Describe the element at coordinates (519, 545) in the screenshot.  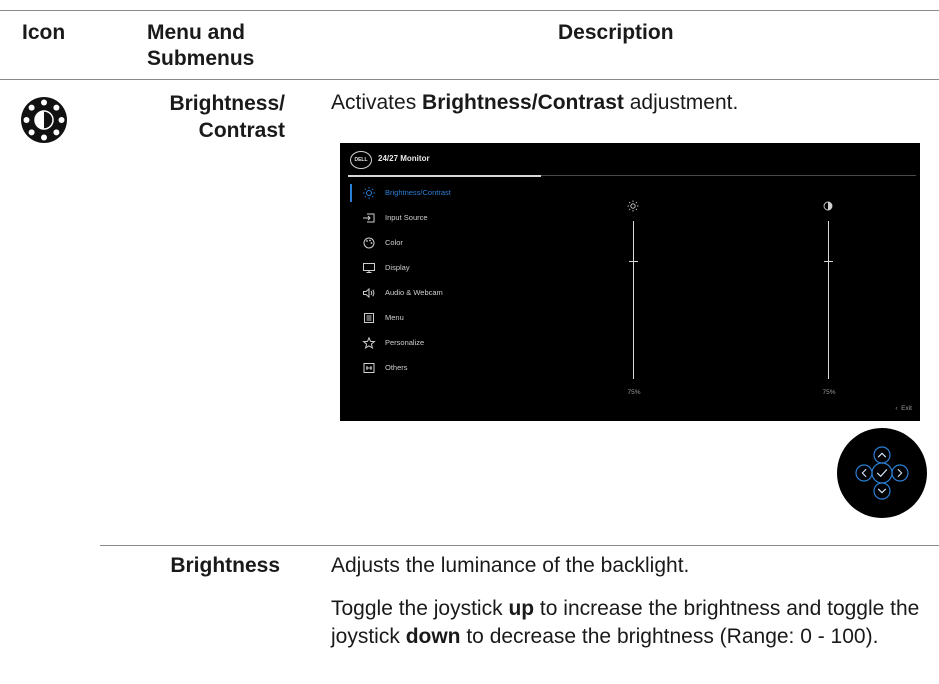
I see `row2-top-rule` at that location.